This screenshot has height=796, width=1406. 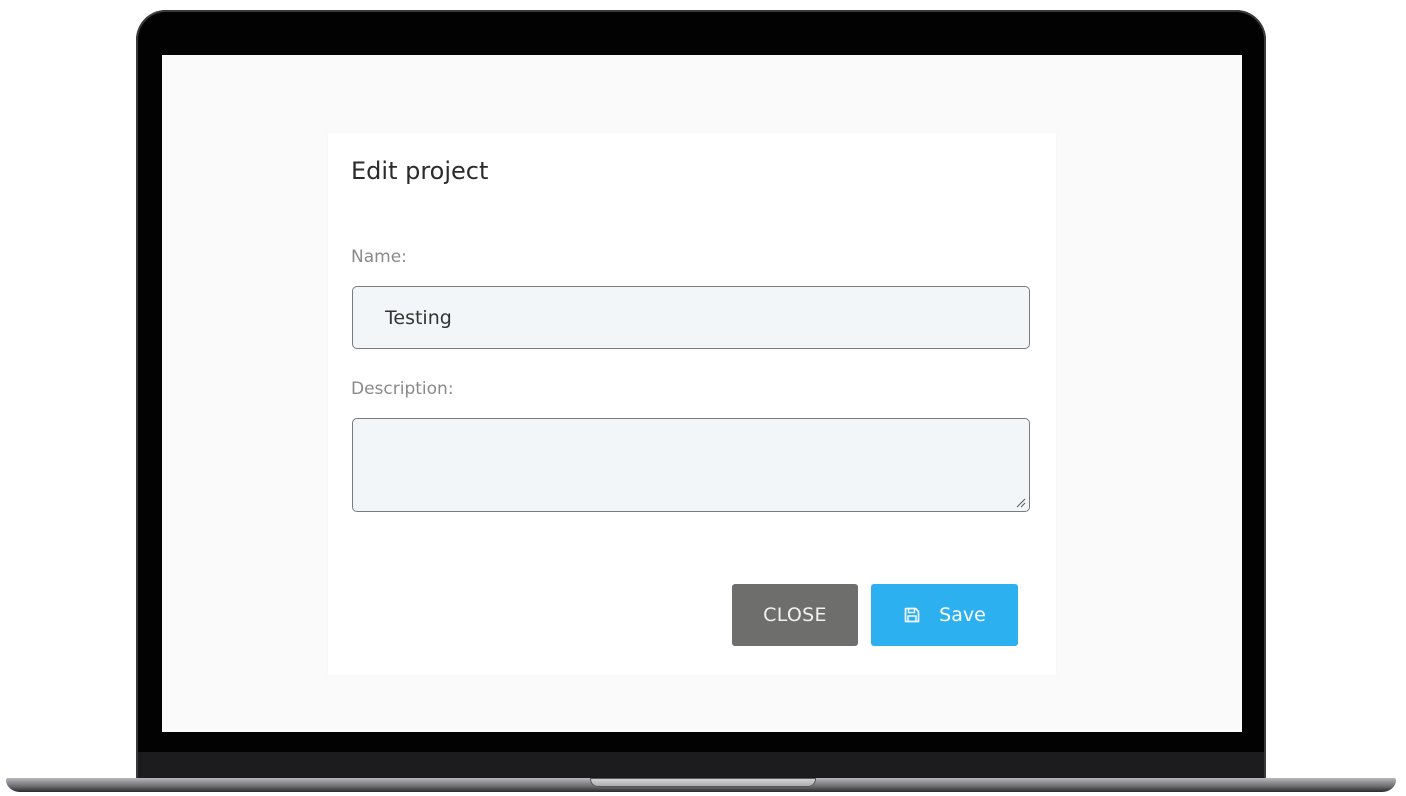 I want to click on close-button-label: CLOSE, so click(x=795, y=615).